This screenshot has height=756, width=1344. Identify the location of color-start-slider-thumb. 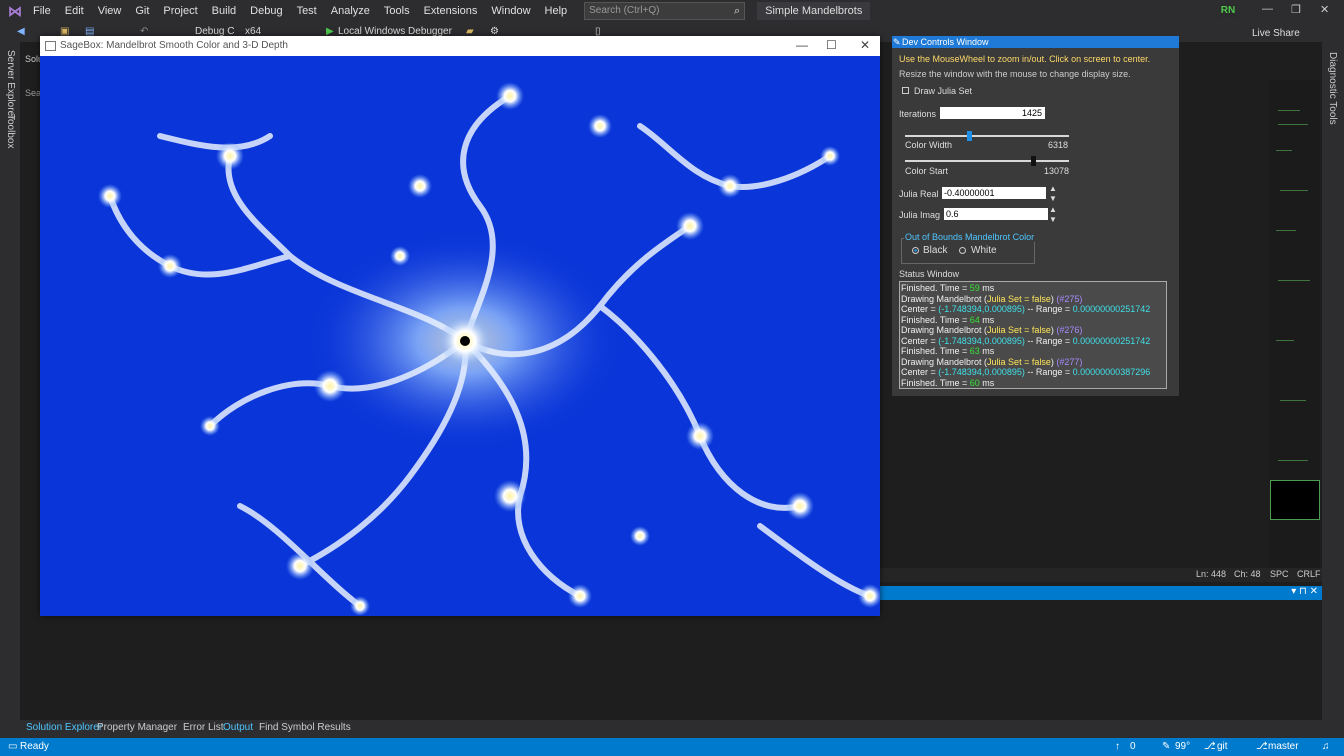
(1033, 161).